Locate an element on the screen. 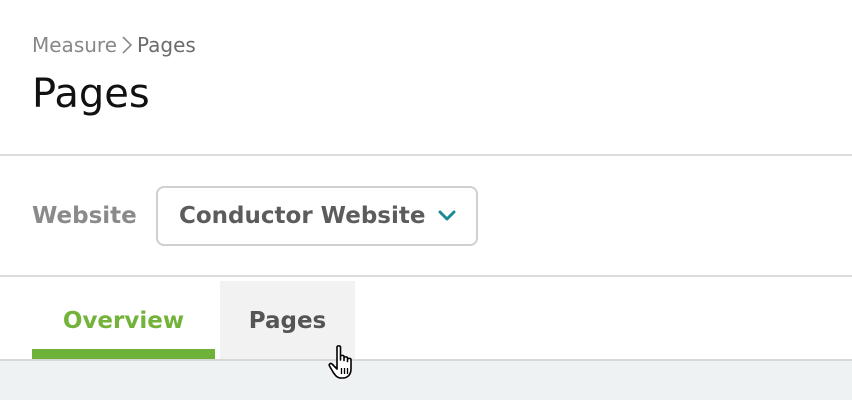  breadcrumb-item-measure: Measure is located at coordinates (74, 45).